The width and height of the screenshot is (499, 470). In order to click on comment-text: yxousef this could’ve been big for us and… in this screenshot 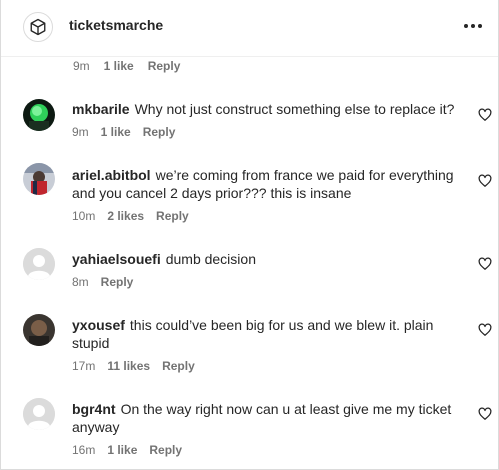, I will do `click(267, 334)`.